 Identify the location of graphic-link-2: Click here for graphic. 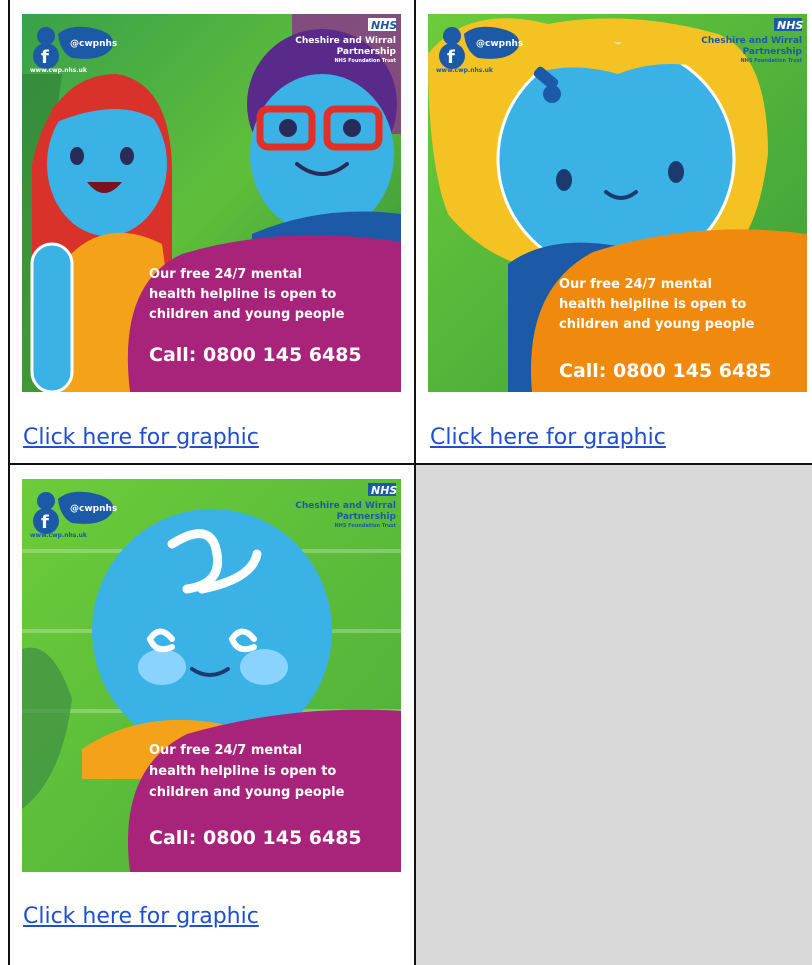
(548, 437).